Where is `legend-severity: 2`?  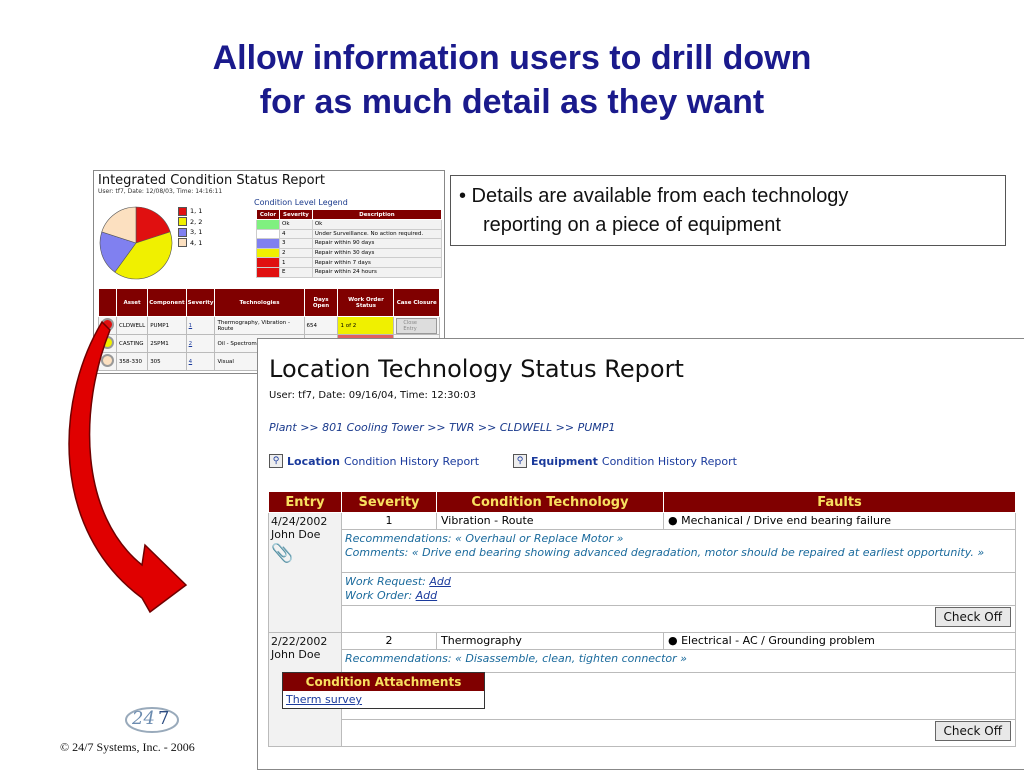 legend-severity: 2 is located at coordinates (296, 253).